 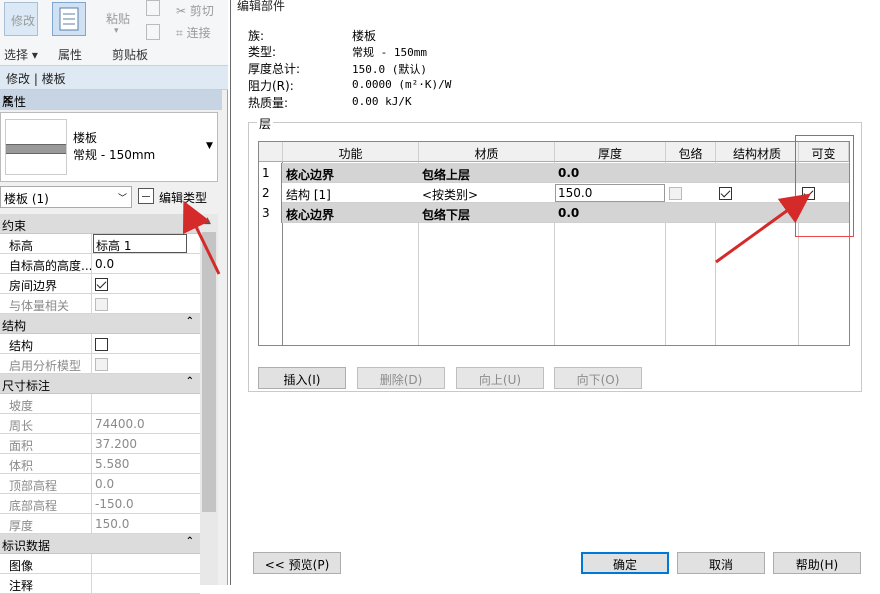 I want to click on context-tab-label: 修改 | 楼板, so click(x=36, y=78).